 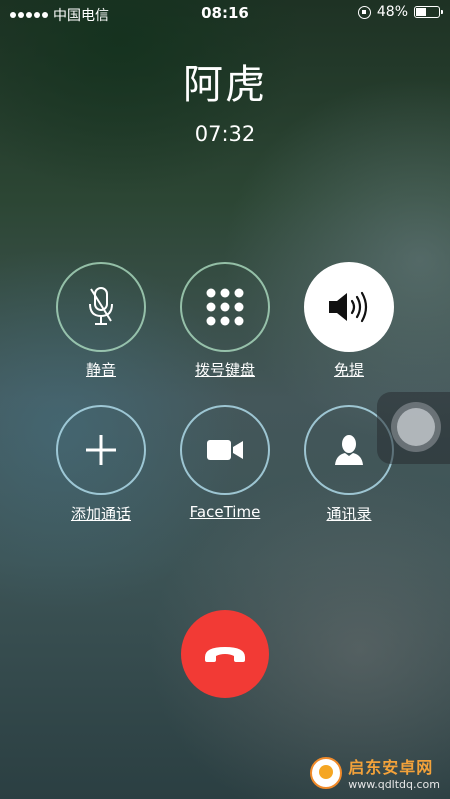 I want to click on assistive-touch-button, so click(x=413, y=428).